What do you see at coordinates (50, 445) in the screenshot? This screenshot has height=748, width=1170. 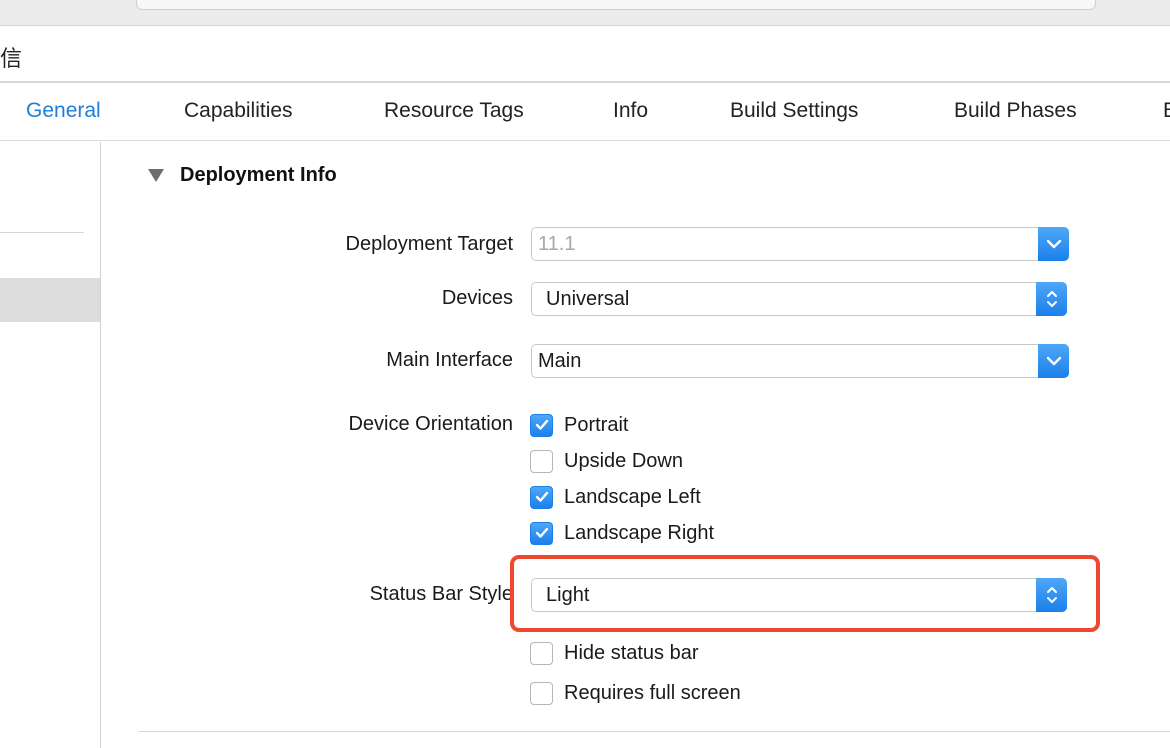 I see `targets-sidebar` at bounding box center [50, 445].